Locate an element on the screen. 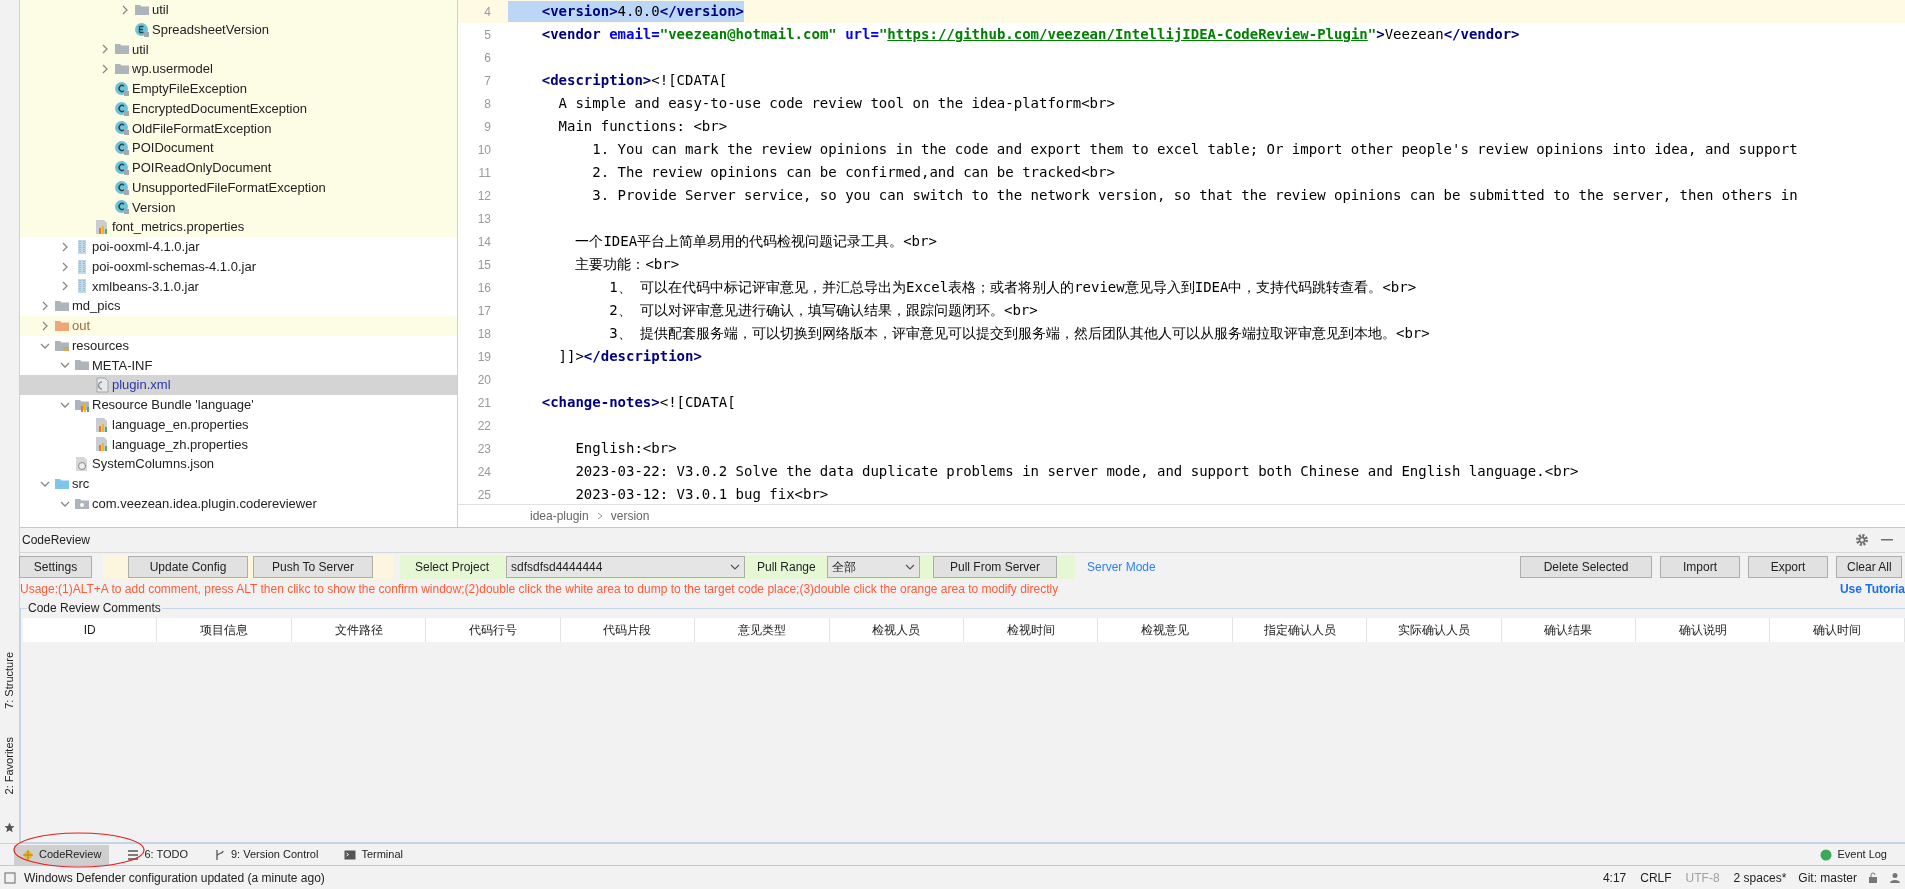 The image size is (1905, 889). toolbar-button: Push To Server is located at coordinates (313, 566).